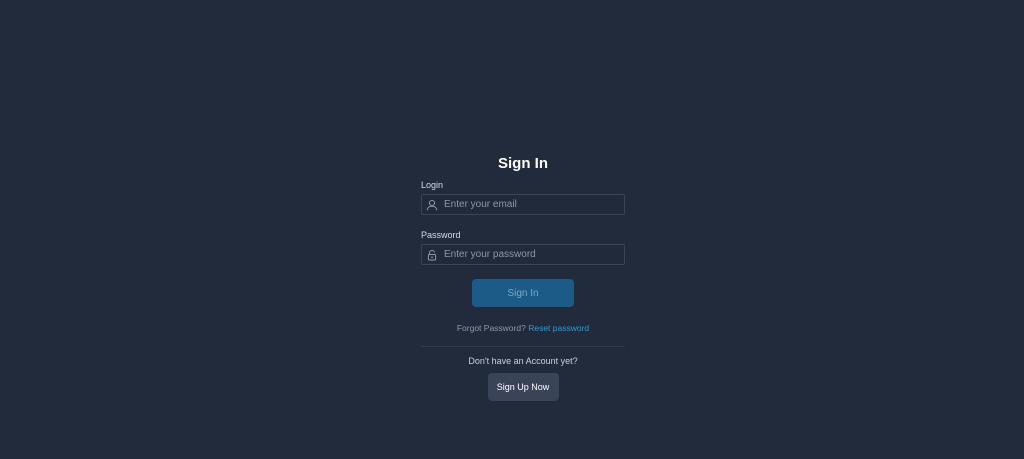 Image resolution: width=1024 pixels, height=459 pixels. Describe the element at coordinates (523, 163) in the screenshot. I see `page-title: Sign In` at that location.